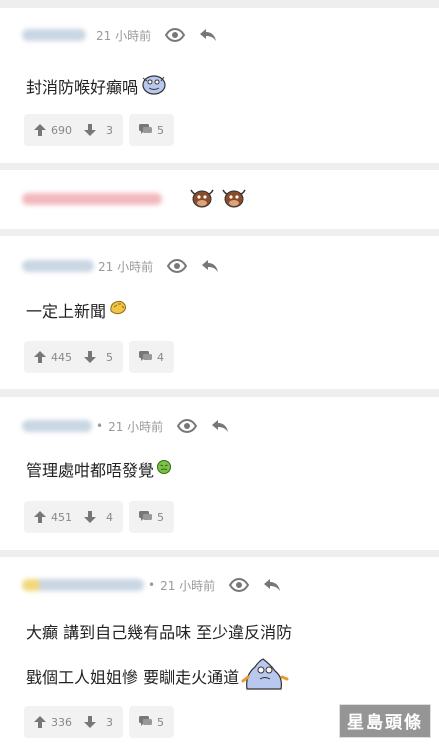  Describe the element at coordinates (73, 517) in the screenshot. I see `vote-buttons: 451 4` at that location.